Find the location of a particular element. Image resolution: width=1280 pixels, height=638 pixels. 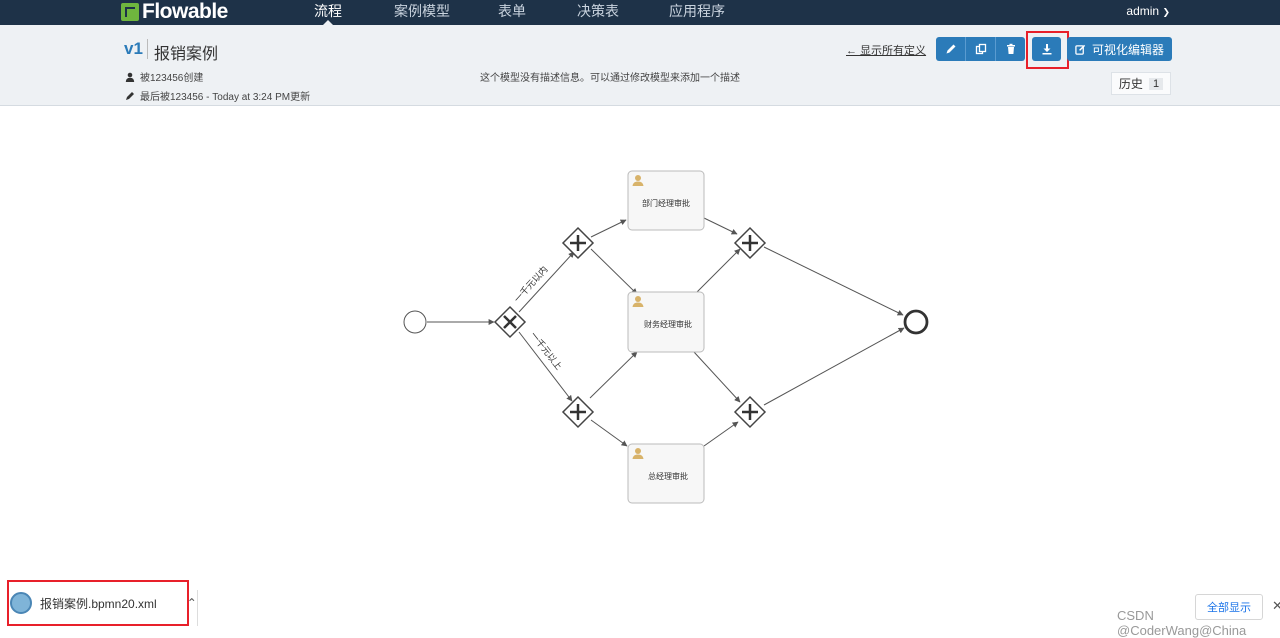

user-name: admin is located at coordinates (1143, 11).